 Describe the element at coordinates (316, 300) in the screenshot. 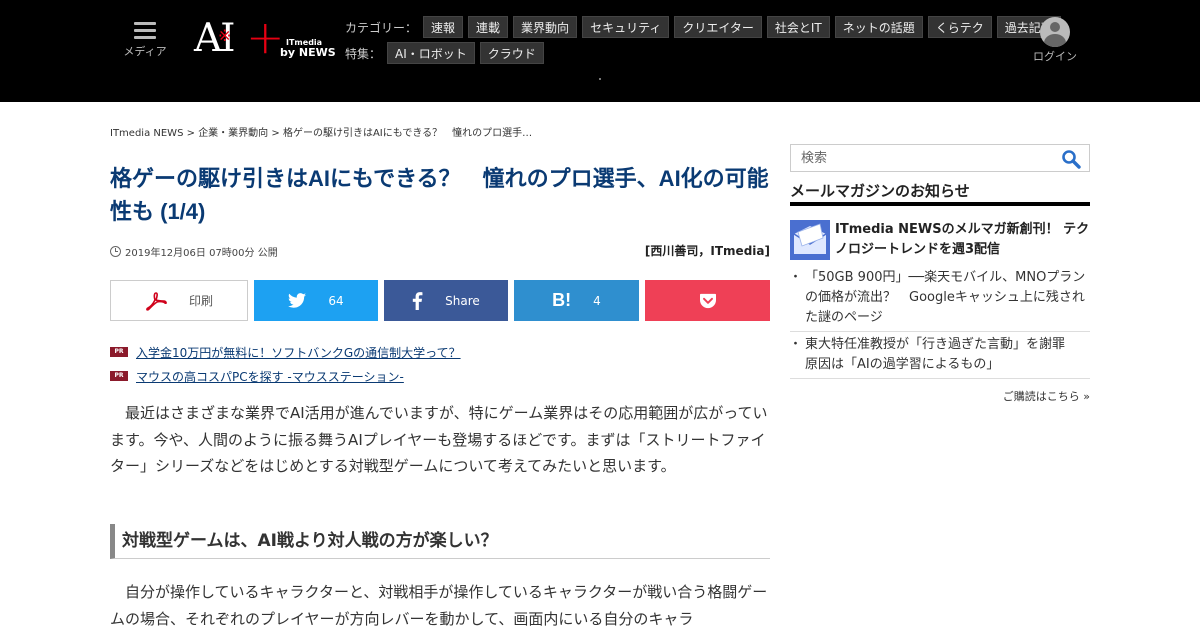

I see `twitter-share-button: 64` at that location.